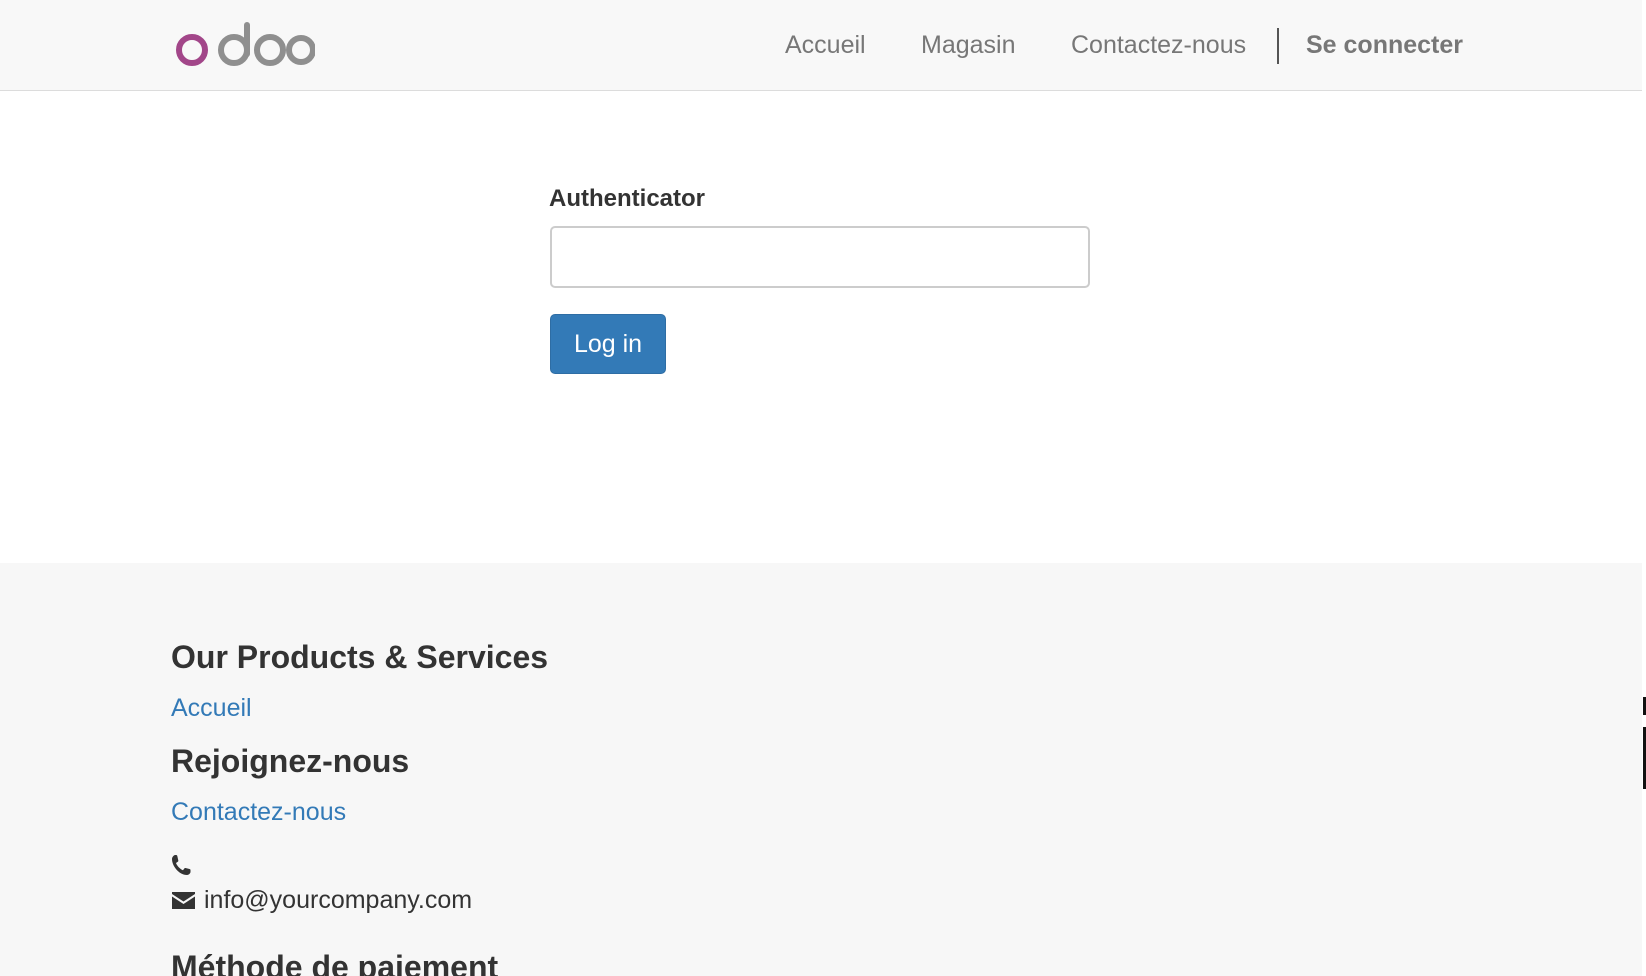 The width and height of the screenshot is (1646, 976). What do you see at coordinates (627, 198) in the screenshot?
I see `authenticator-label: Authenticator` at bounding box center [627, 198].